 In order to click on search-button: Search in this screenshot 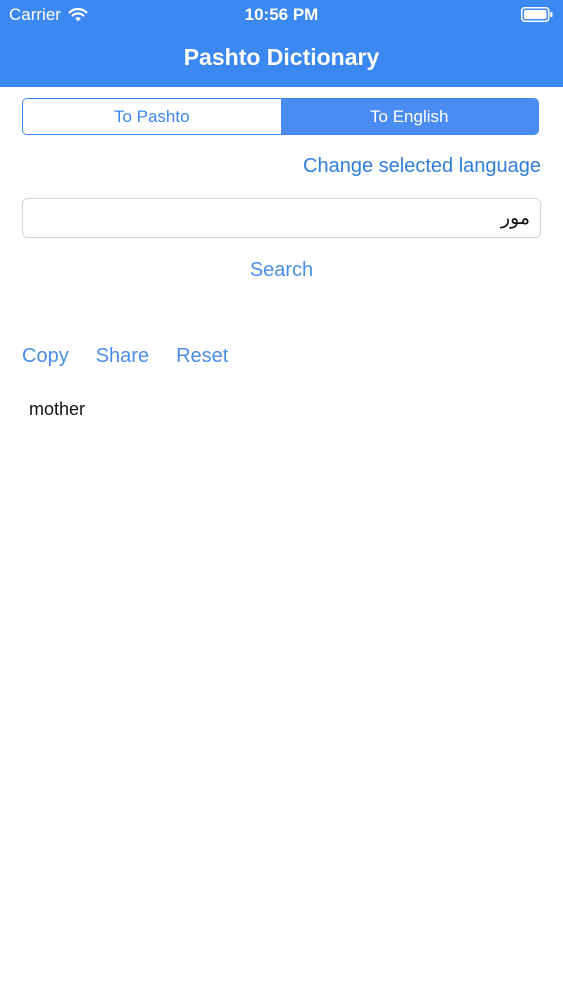, I will do `click(281, 270)`.